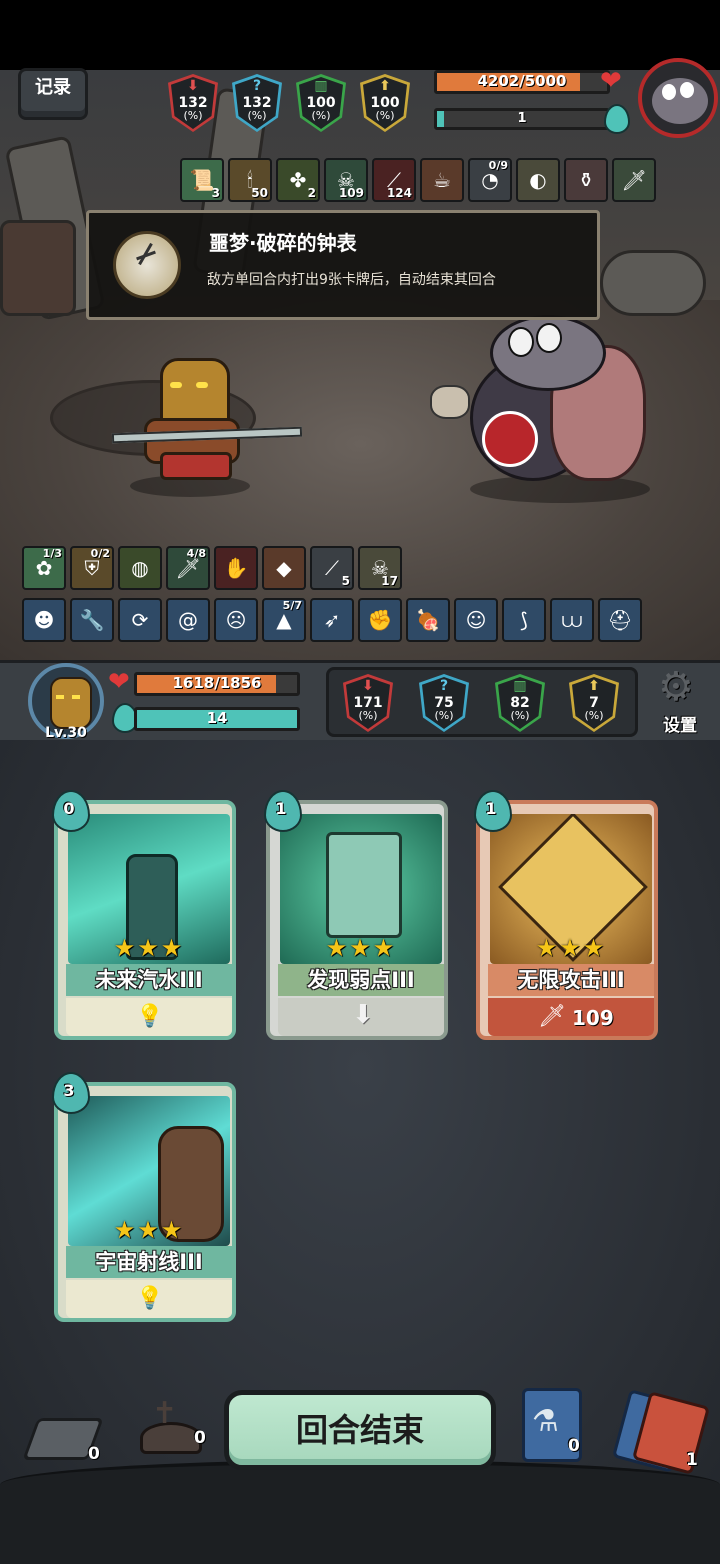 The width and height of the screenshot is (720, 1564). I want to click on card-cosmic-ray: ★★★ 宇宙射线III 💡 3, so click(144, 1197).